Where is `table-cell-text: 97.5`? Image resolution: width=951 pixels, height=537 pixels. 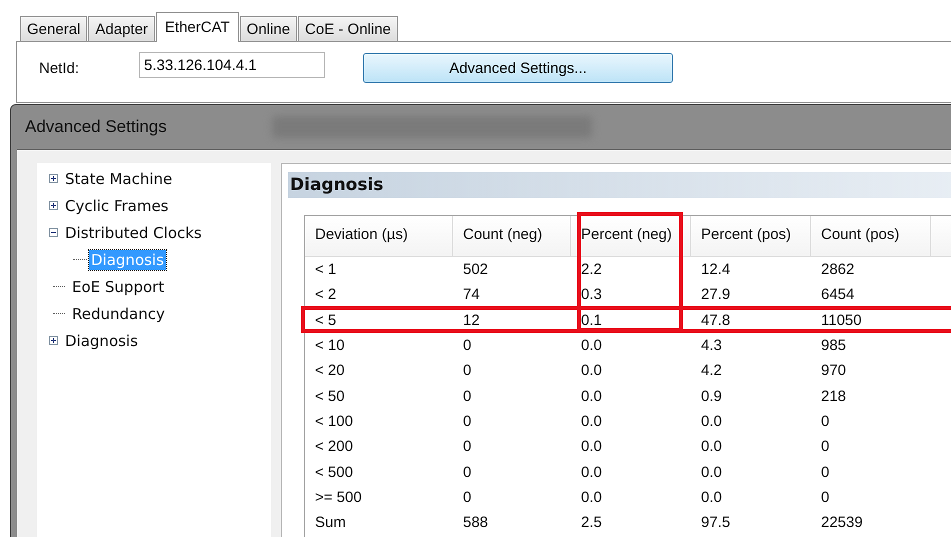 table-cell-text: 97.5 is located at coordinates (716, 523).